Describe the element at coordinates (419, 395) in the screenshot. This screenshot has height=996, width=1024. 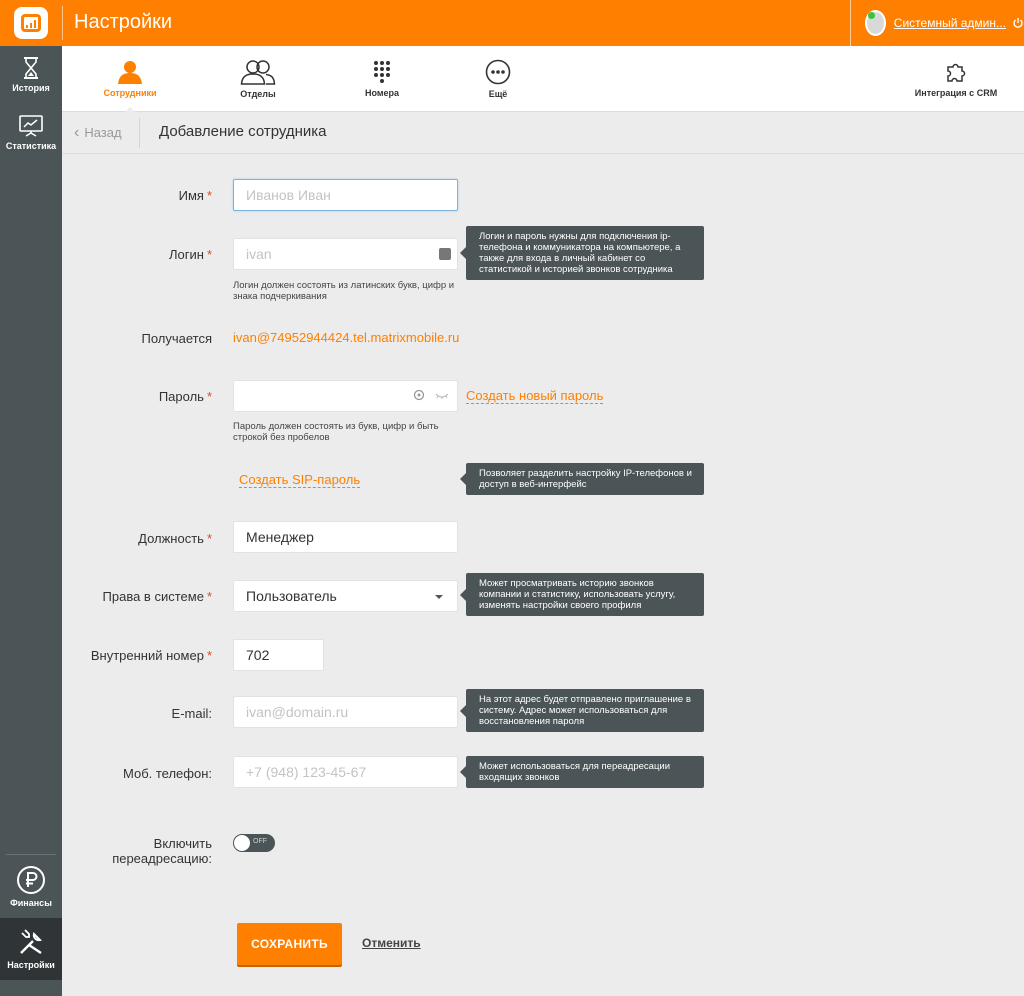
I see `key-icon` at that location.